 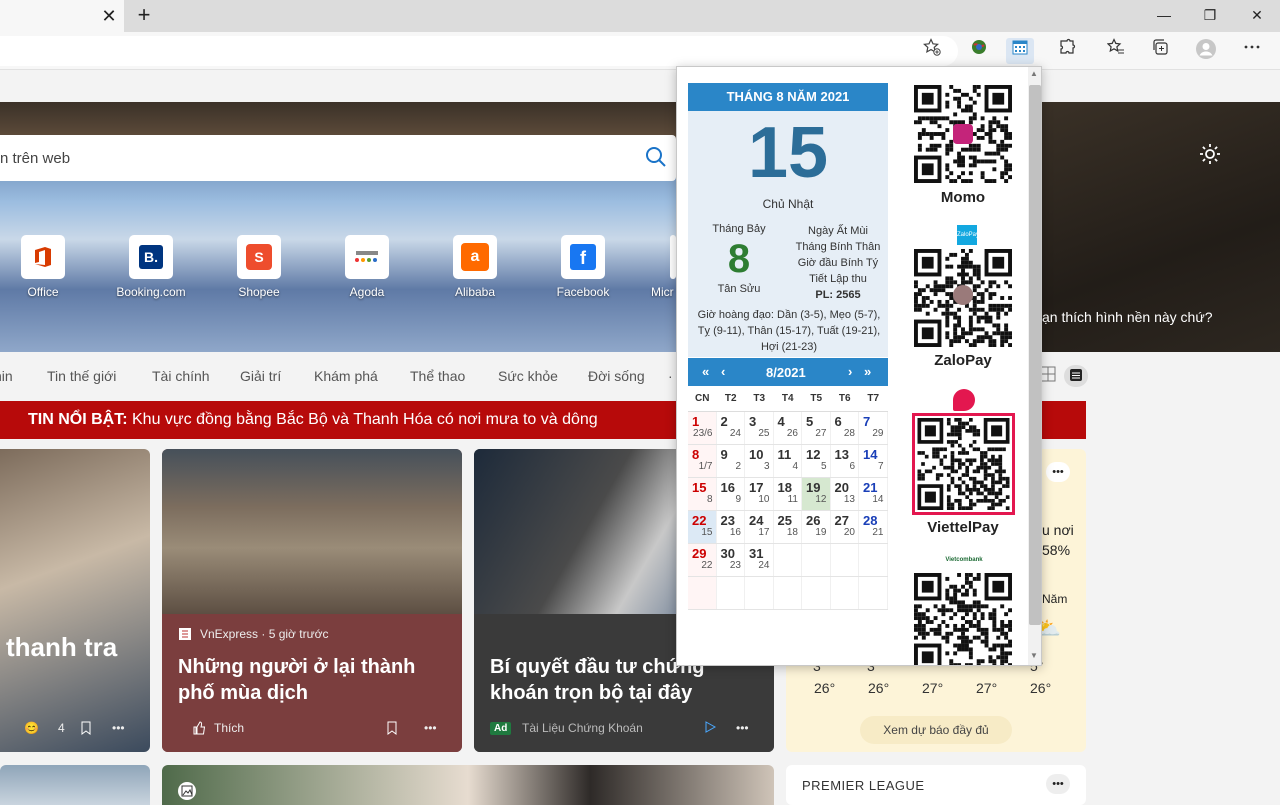 I want to click on premier-league-more-icon: •••, so click(x=1058, y=784).